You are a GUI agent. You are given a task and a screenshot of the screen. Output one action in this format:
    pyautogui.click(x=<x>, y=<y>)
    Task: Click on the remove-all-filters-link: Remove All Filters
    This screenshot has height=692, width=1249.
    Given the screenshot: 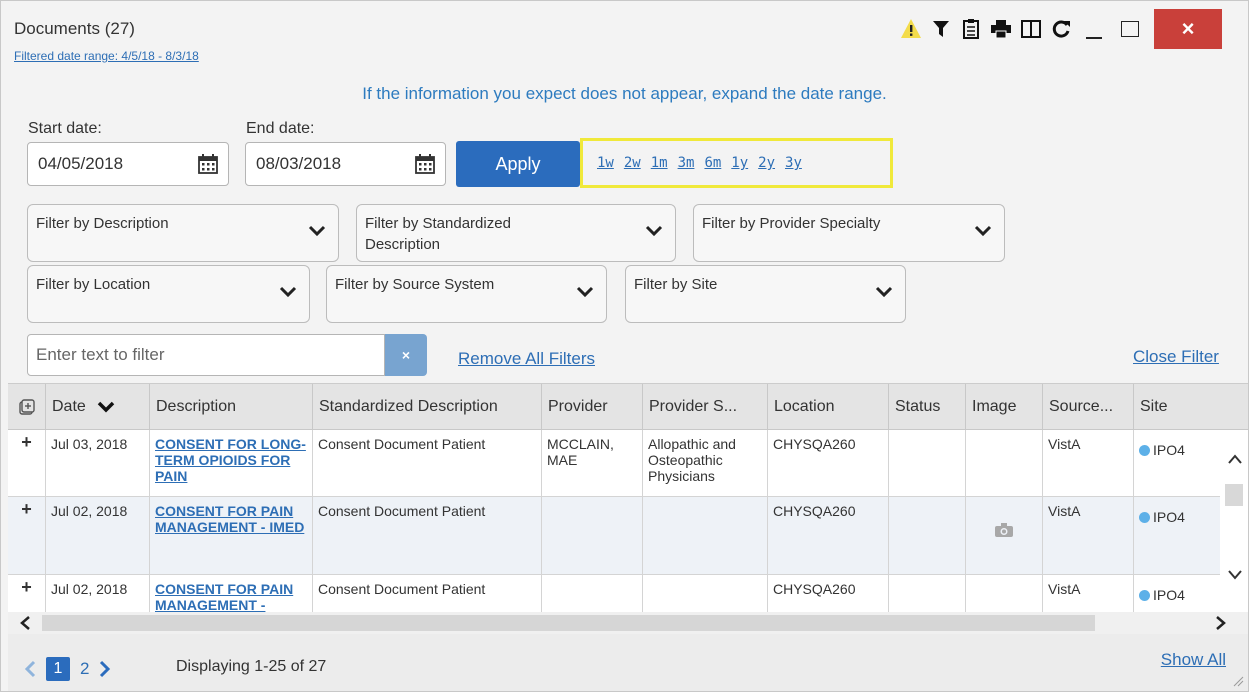 What is the action you would take?
    pyautogui.click(x=526, y=359)
    